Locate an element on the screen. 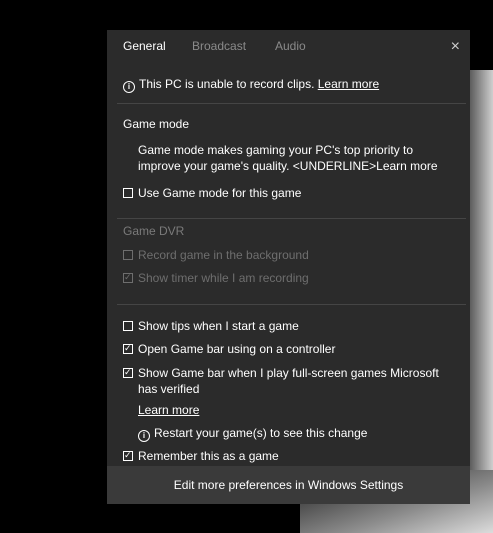  remember-game-label: Remember this as a game is located at coordinates (208, 456).